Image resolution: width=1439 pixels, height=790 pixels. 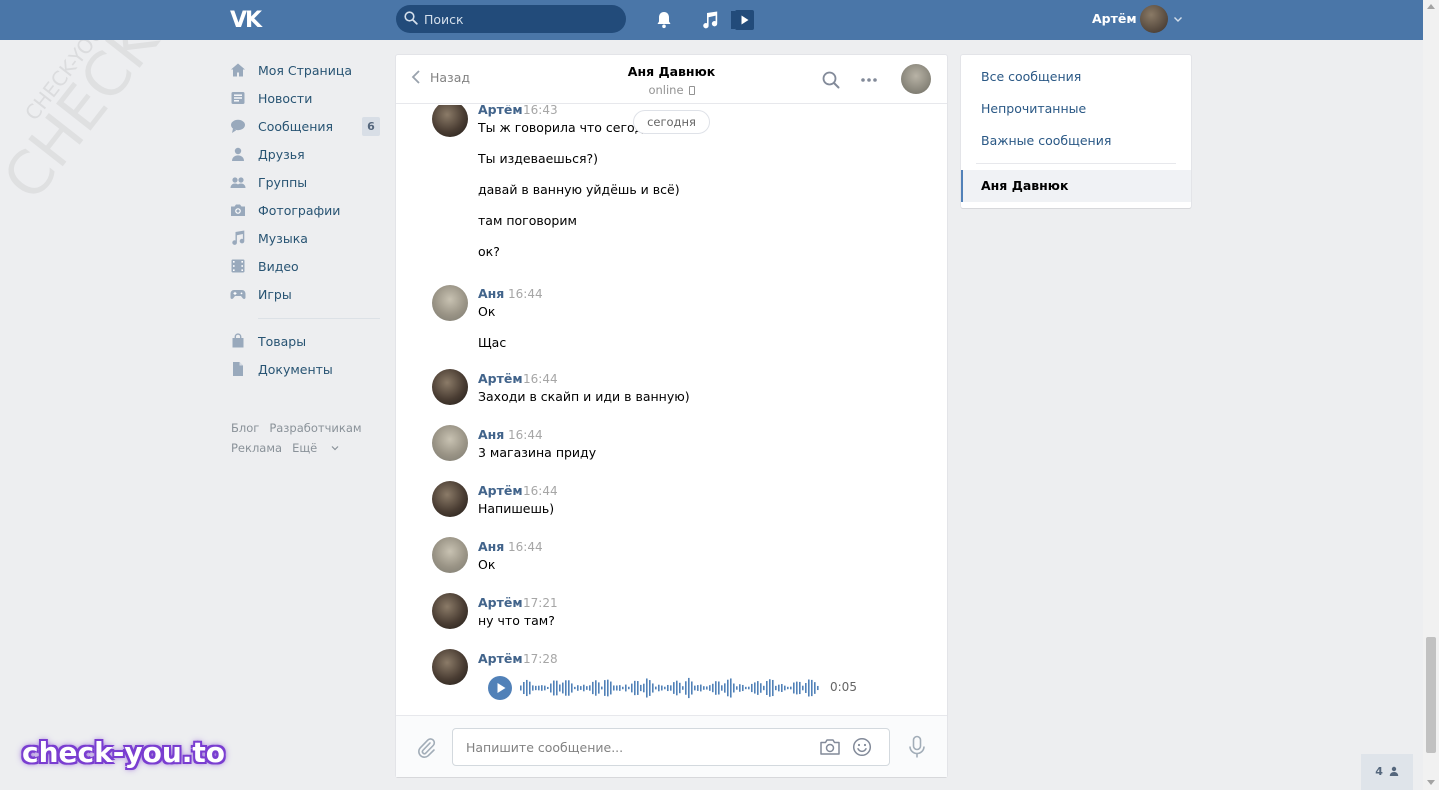 I want to click on bell-icon, so click(x=664, y=20).